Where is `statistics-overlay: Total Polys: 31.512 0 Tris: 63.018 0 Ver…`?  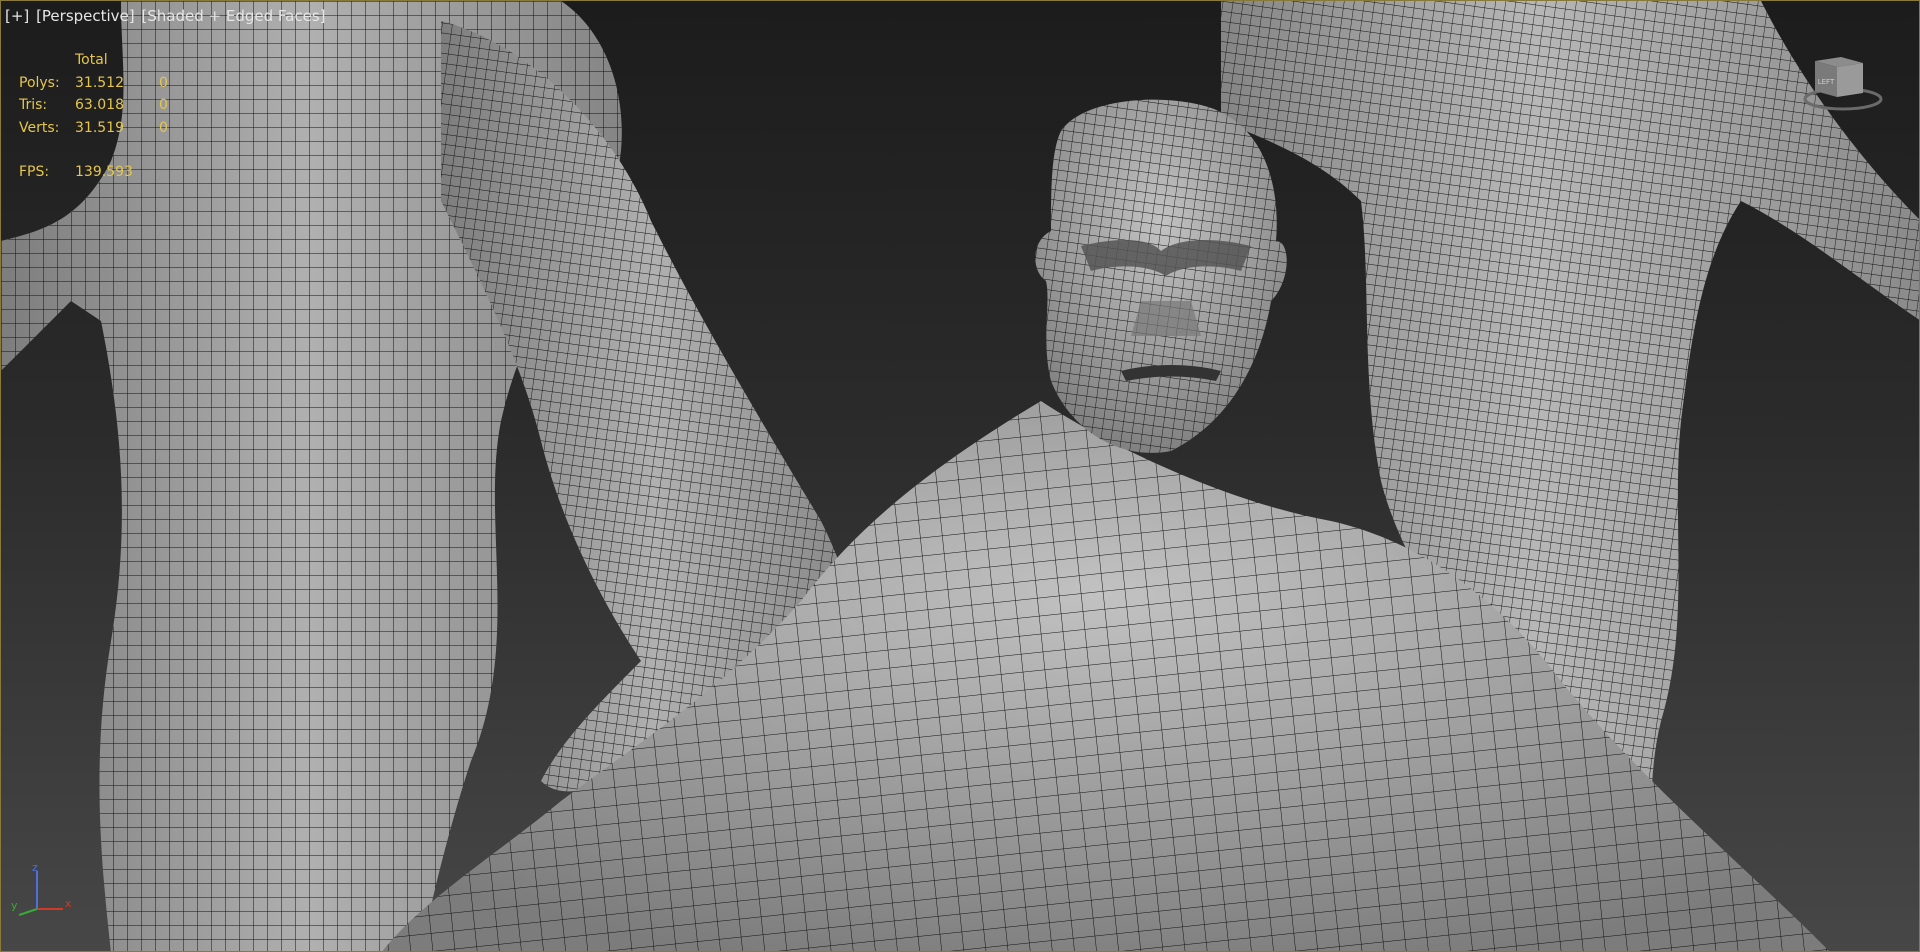
statistics-overlay: Total Polys: 31.512 0 Tris: 63.018 0 Ver… is located at coordinates (93, 116).